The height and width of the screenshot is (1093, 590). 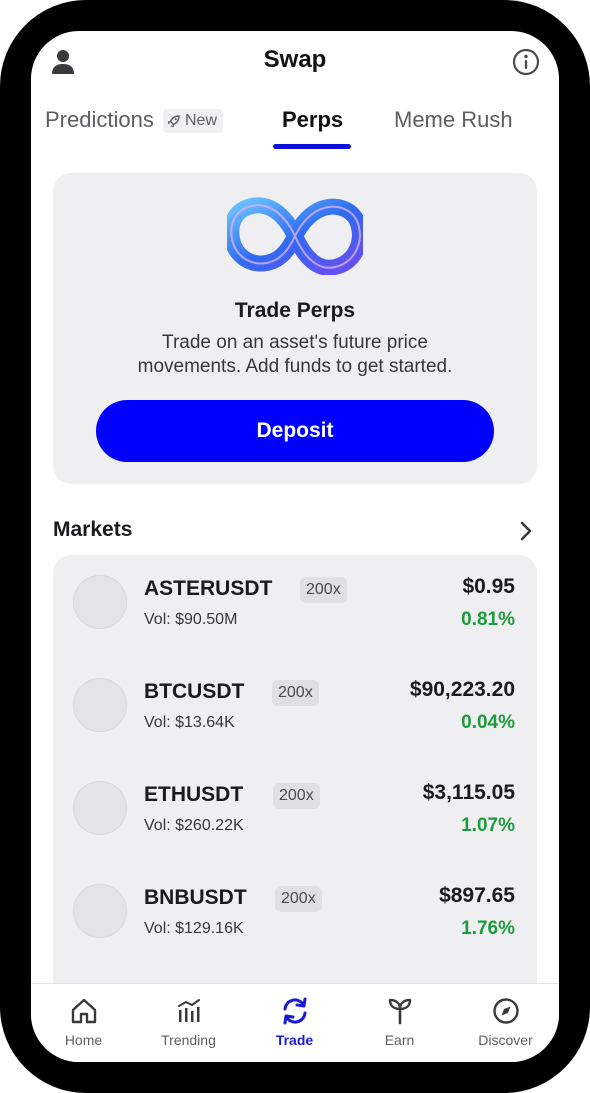 I want to click on markets-title: Markets, so click(x=93, y=529).